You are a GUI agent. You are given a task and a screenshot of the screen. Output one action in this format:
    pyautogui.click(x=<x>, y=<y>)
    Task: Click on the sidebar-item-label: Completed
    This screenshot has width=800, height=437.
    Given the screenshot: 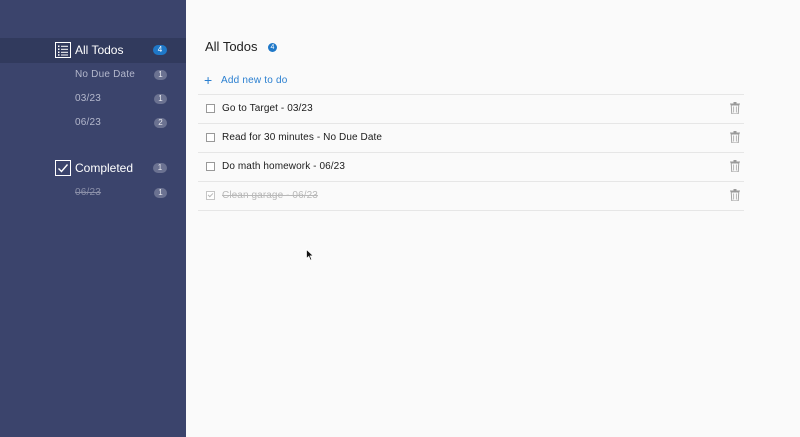 What is the action you would take?
    pyautogui.click(x=104, y=168)
    